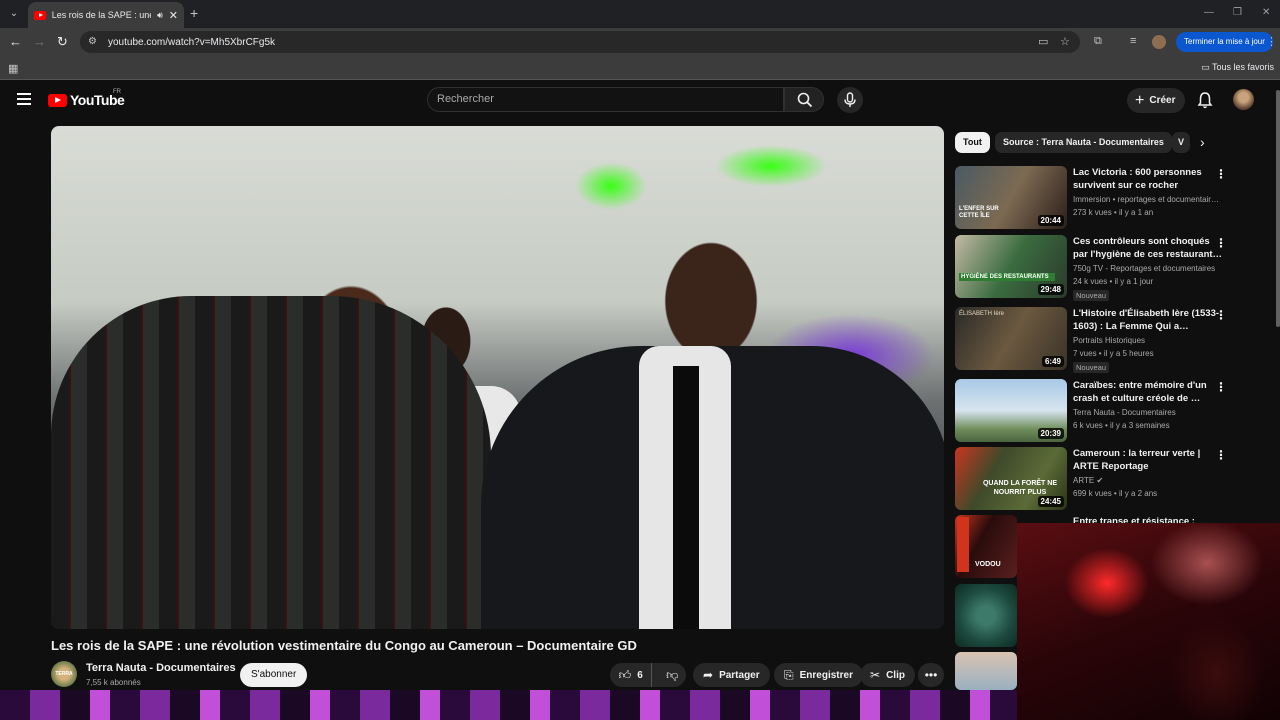 Image resolution: width=1280 pixels, height=720 pixels. Describe the element at coordinates (15, 42) in the screenshot. I see `back-arrow-icon: ←` at that location.